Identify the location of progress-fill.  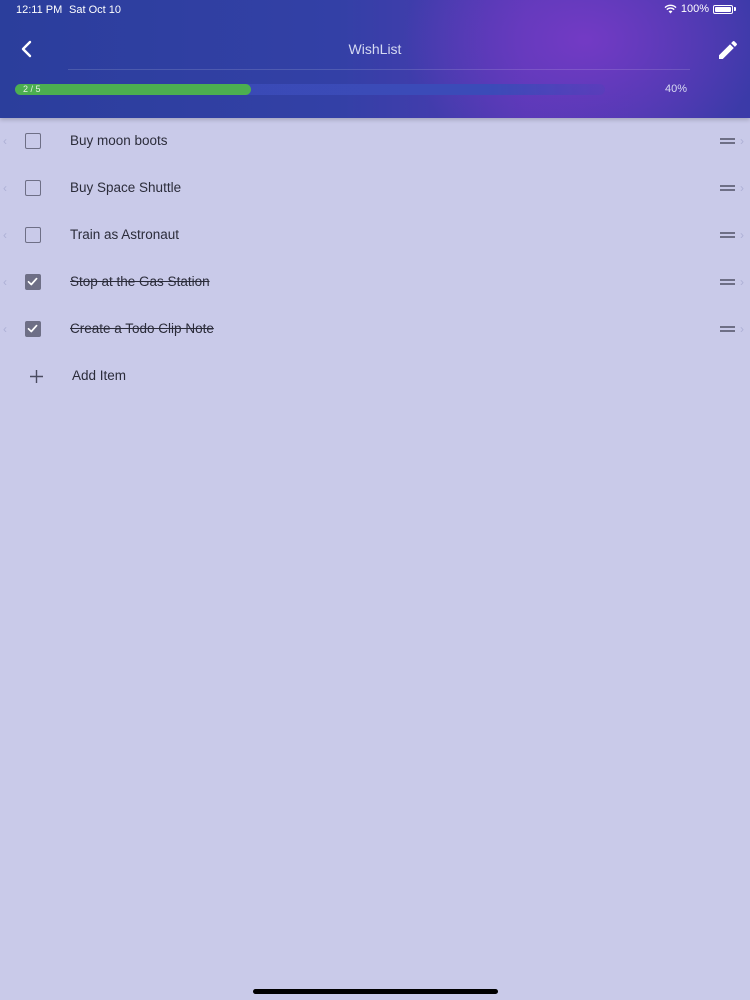
(133, 89).